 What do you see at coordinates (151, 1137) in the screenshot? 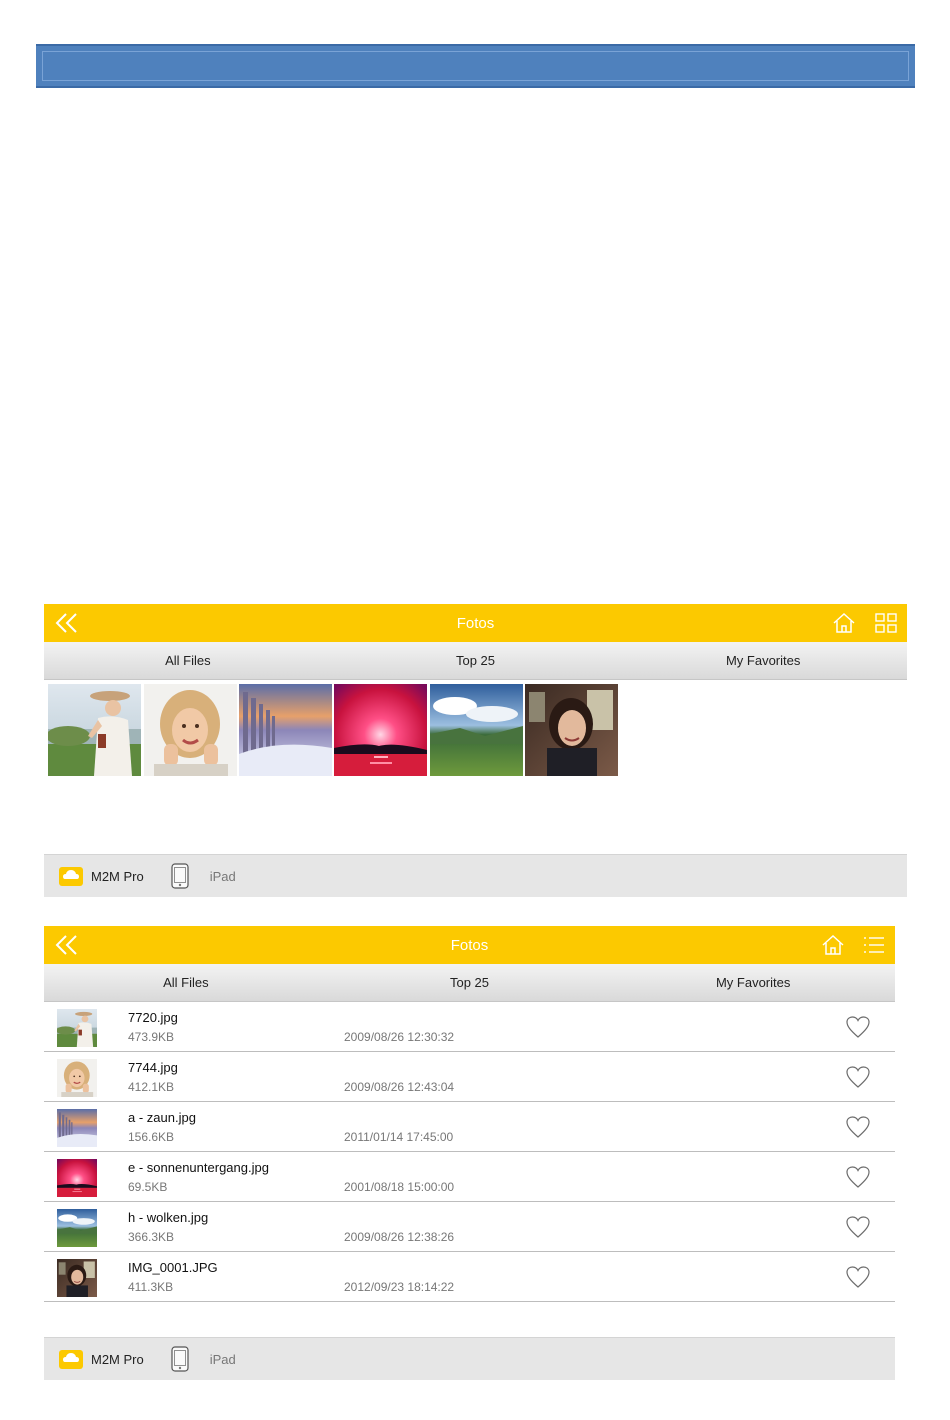
I see `file-size: 156.6KB` at bounding box center [151, 1137].